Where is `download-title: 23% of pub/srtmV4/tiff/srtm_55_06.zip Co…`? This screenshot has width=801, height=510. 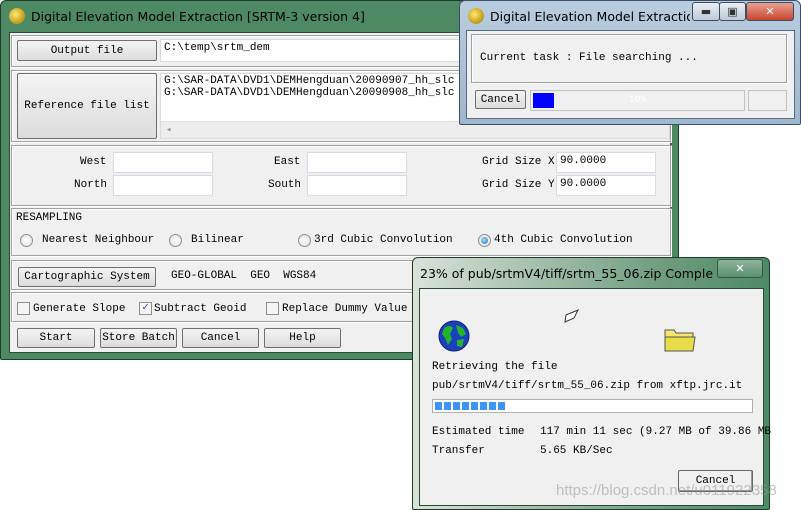 download-title: 23% of pub/srtmV4/tiff/srtm_55_06.zip Co… is located at coordinates (566, 273).